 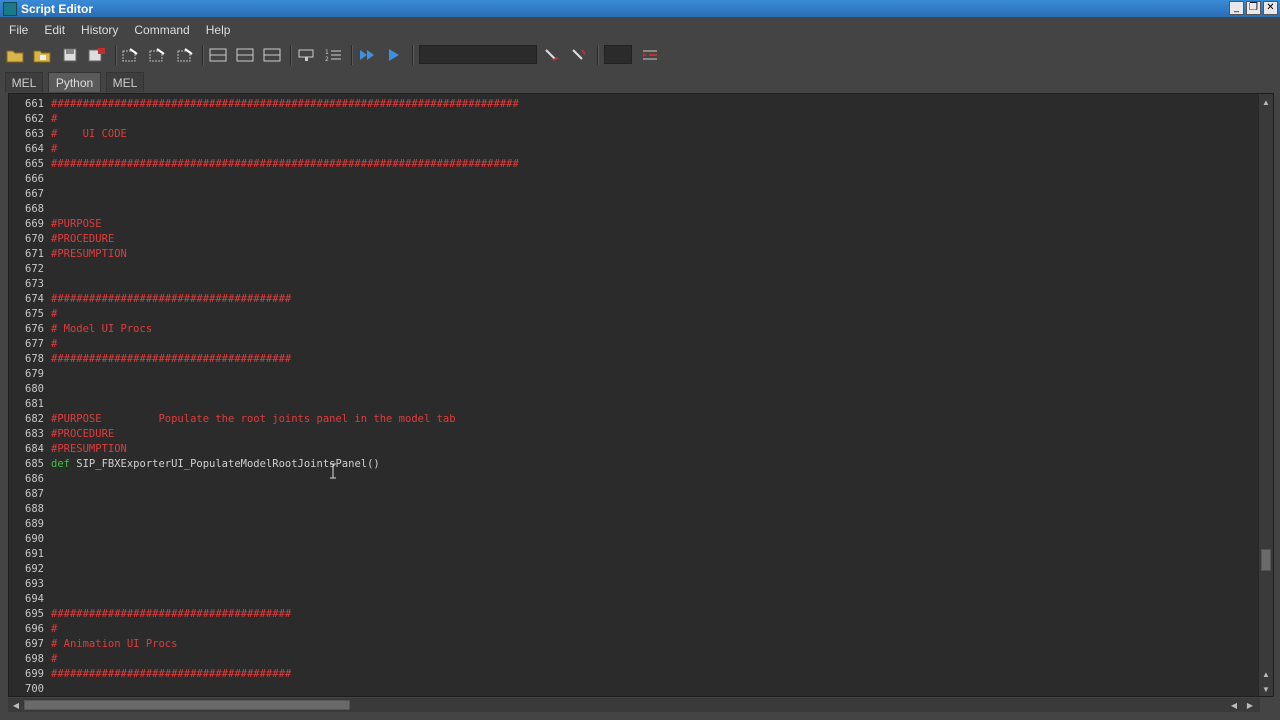 I want to click on maximize-button: ❐, so click(x=1253, y=8).